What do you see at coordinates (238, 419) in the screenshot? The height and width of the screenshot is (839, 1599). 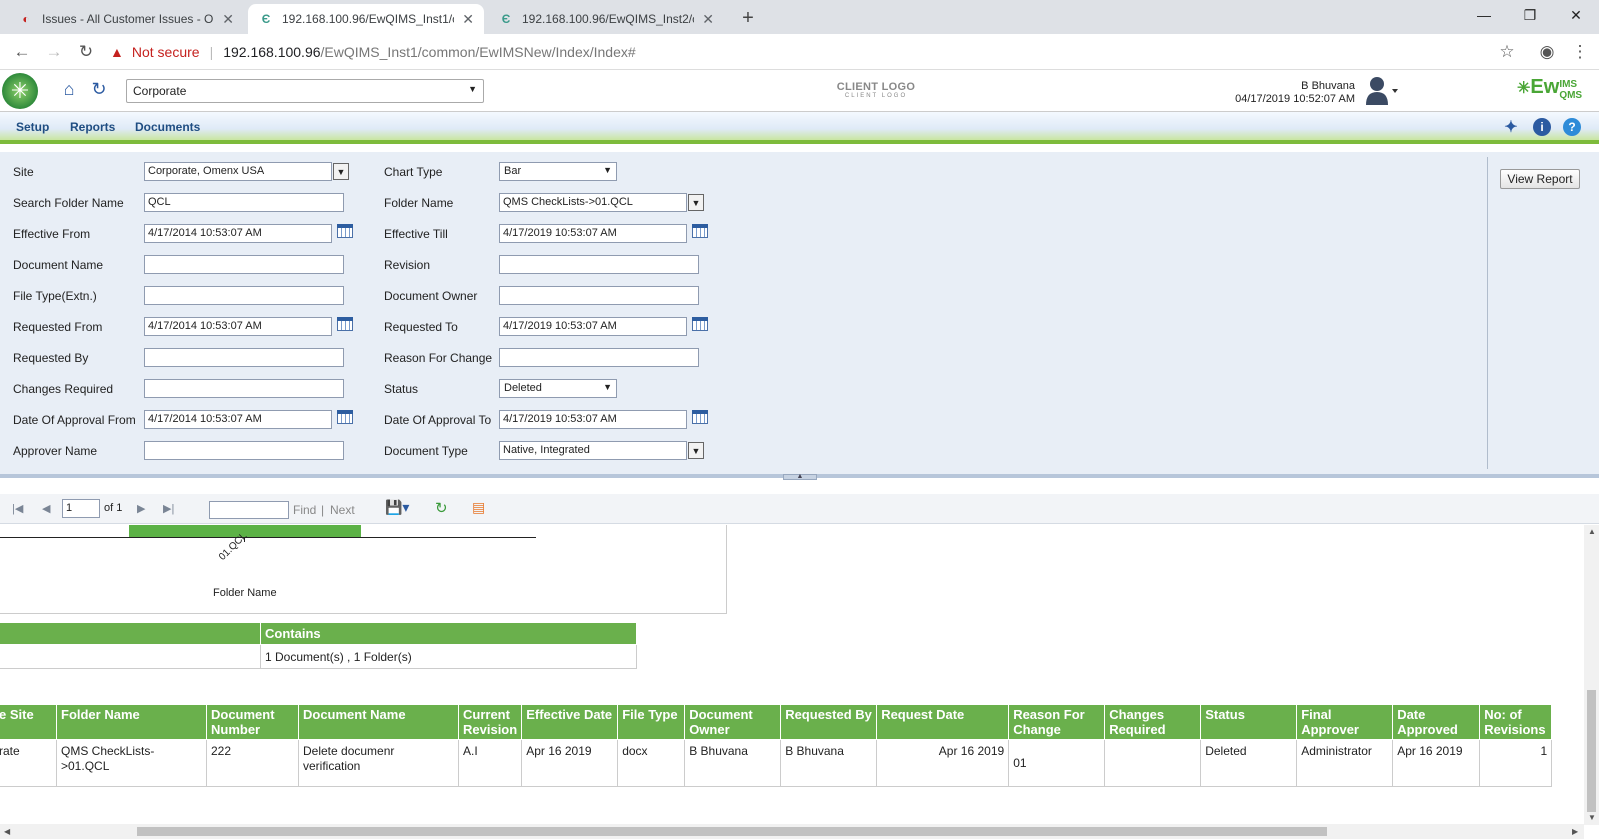 I see `approval-from-input: 4/17/2014 10:53:07 AM` at bounding box center [238, 419].